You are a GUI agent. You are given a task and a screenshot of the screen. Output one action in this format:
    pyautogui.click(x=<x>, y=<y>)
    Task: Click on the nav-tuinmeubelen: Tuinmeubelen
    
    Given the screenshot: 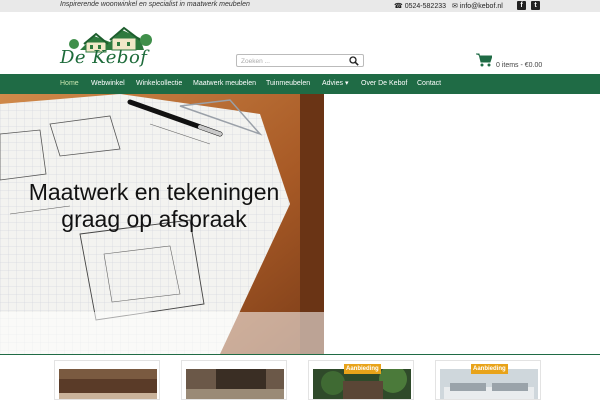 What is the action you would take?
    pyautogui.click(x=288, y=84)
    